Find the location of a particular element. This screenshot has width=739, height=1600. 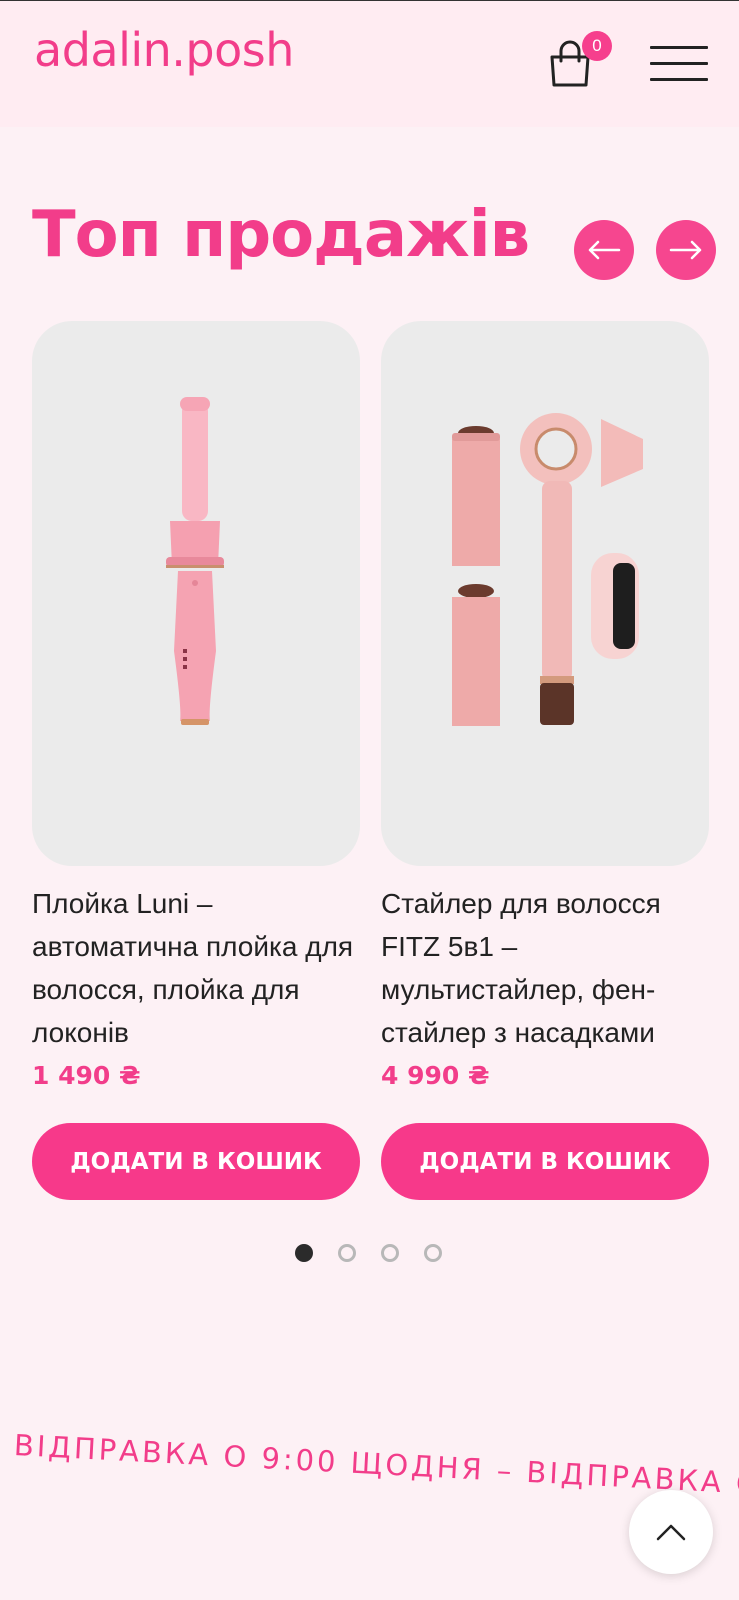

product-price: 1 490 ₴ is located at coordinates (86, 1075).